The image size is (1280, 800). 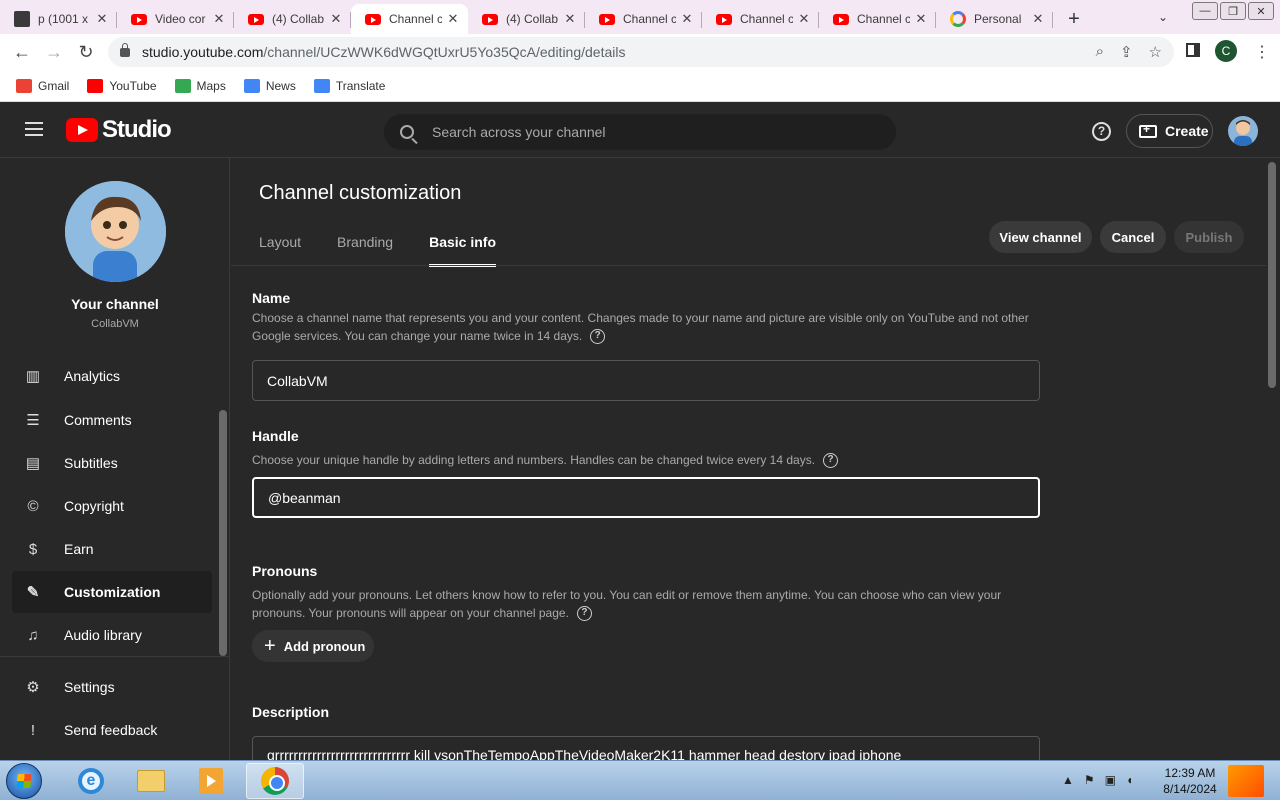 I want to click on zoom-search-icon: ⌕, so click(x=1100, y=52).